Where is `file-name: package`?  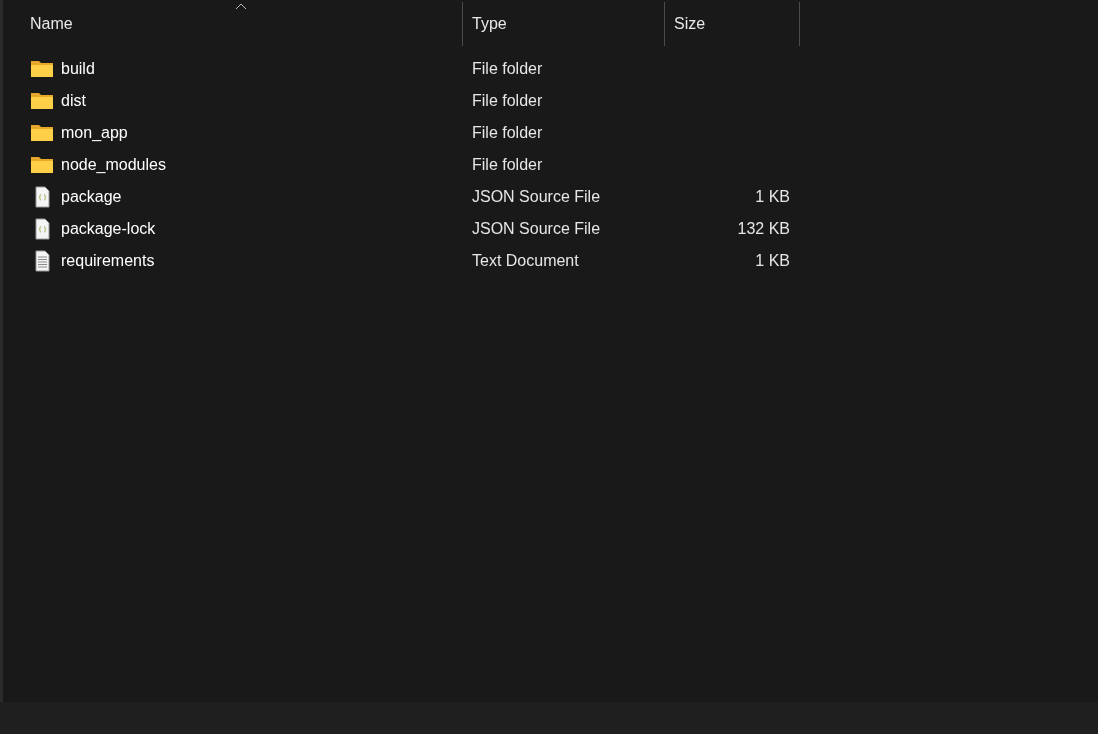
file-name: package is located at coordinates (91, 197).